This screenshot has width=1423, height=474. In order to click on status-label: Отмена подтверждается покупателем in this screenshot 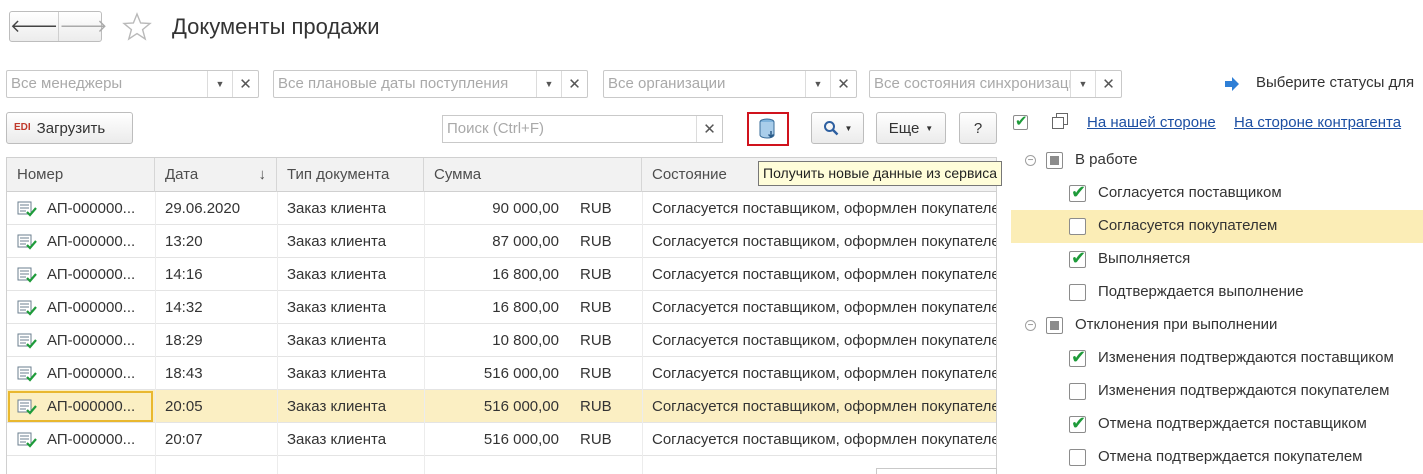, I will do `click(1230, 456)`.